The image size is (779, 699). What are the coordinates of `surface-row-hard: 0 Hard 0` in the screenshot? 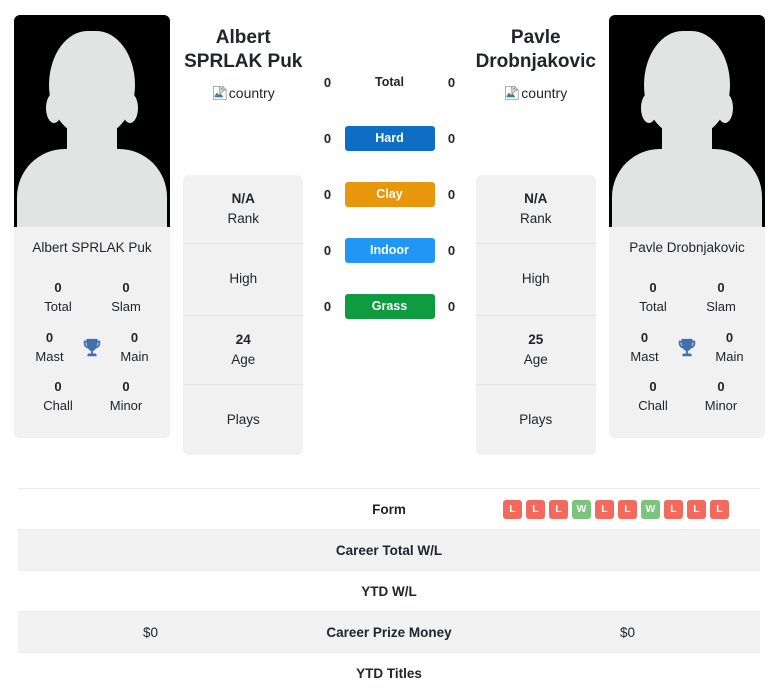 It's located at (390, 138).